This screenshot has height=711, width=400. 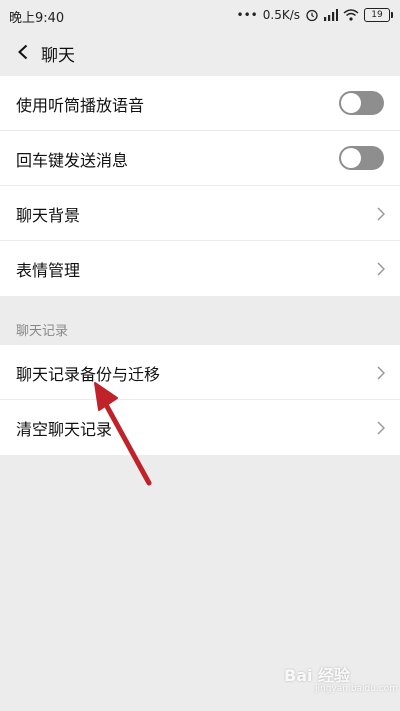 I want to click on battery-icon: 19, so click(x=378, y=15).